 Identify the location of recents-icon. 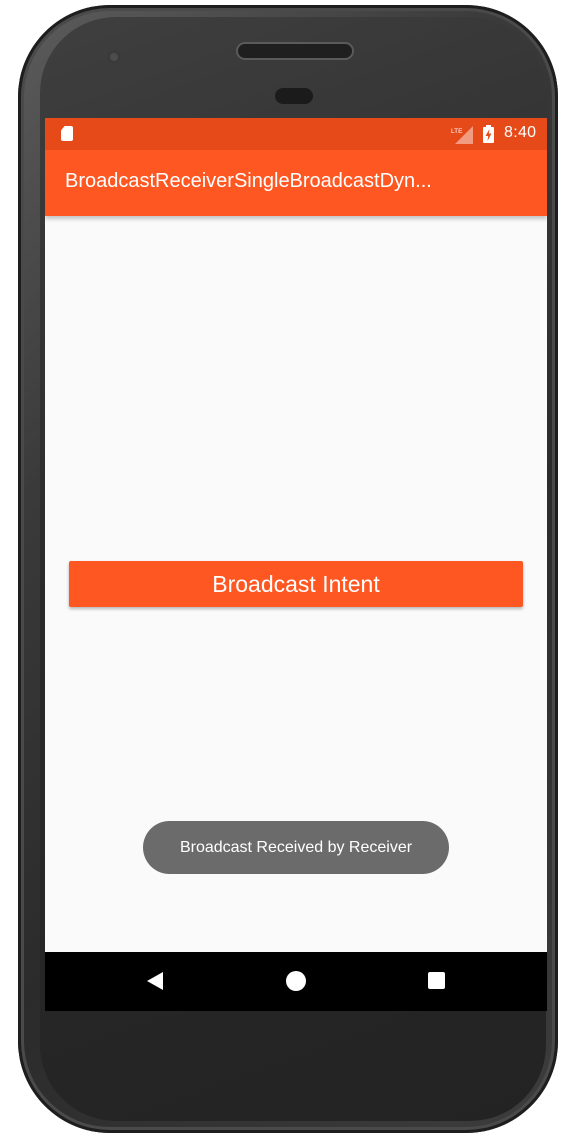
(436, 980).